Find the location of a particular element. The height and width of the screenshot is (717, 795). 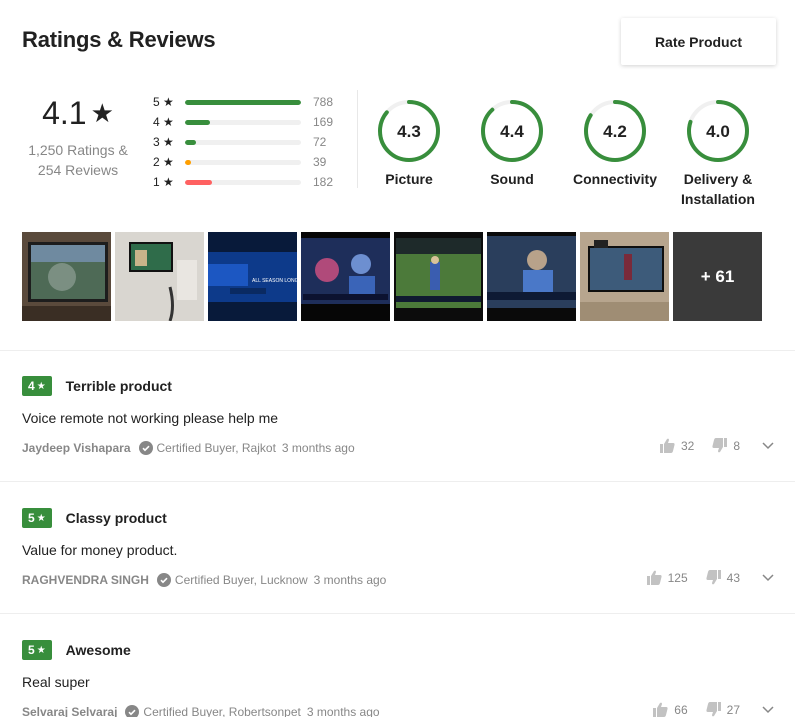

dislike-count: 27 is located at coordinates (733, 709).